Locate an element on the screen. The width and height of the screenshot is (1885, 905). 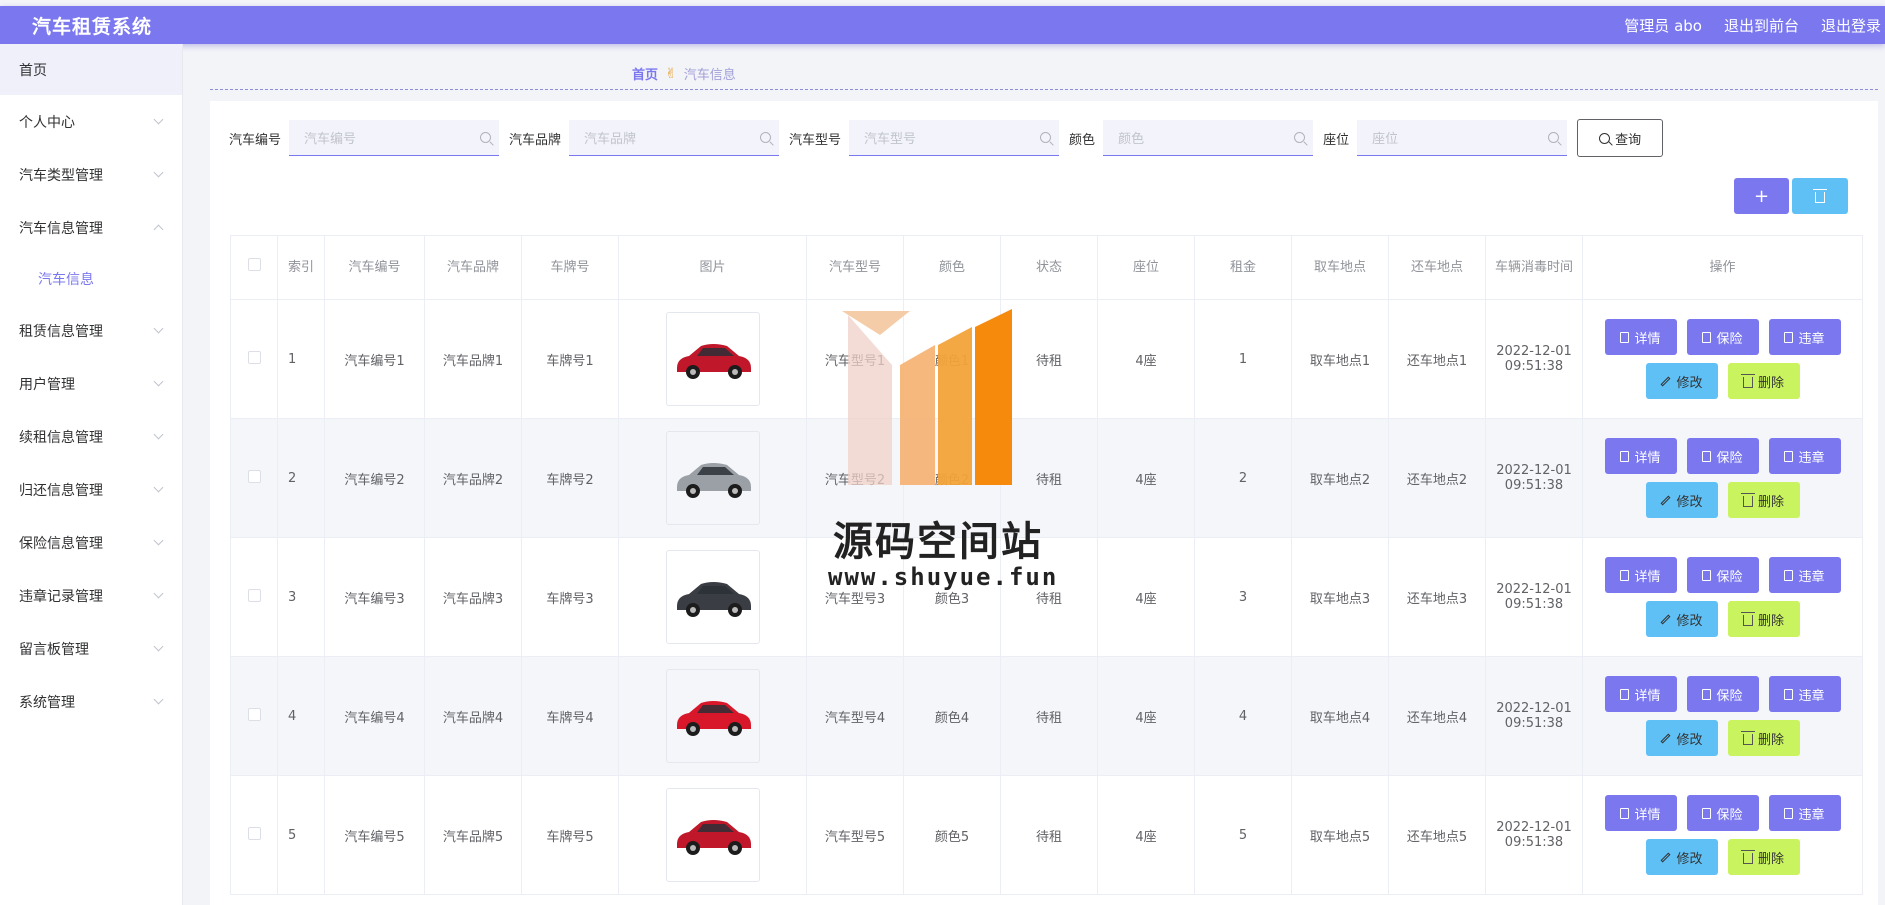
column-header: 租金 is located at coordinates (1243, 267).